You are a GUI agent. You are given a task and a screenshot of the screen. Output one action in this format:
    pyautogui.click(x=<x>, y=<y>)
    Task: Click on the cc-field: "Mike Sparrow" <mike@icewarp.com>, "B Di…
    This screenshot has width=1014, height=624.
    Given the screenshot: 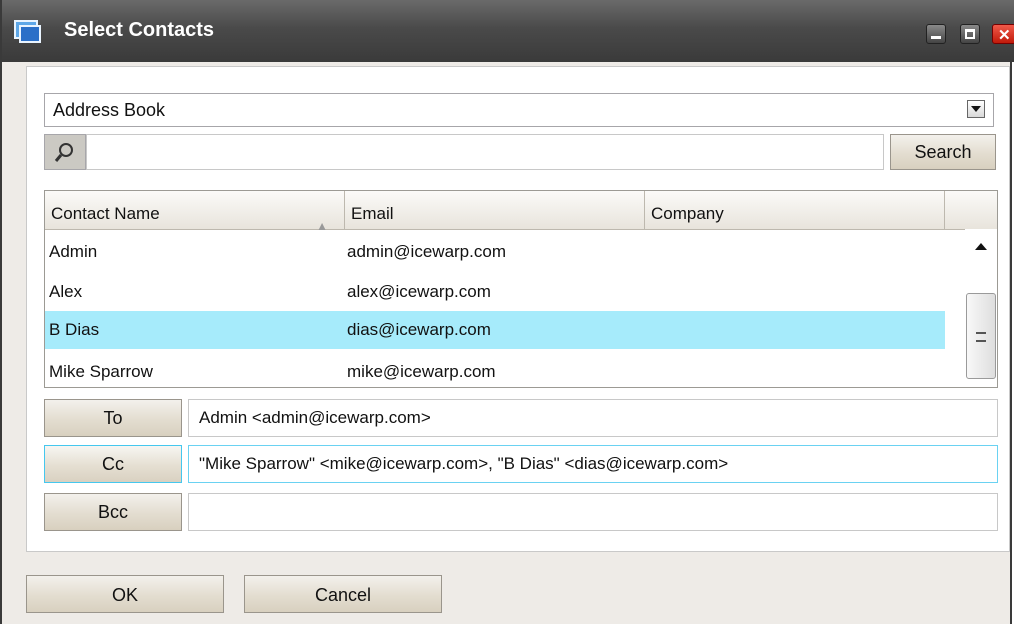 What is the action you would take?
    pyautogui.click(x=593, y=464)
    